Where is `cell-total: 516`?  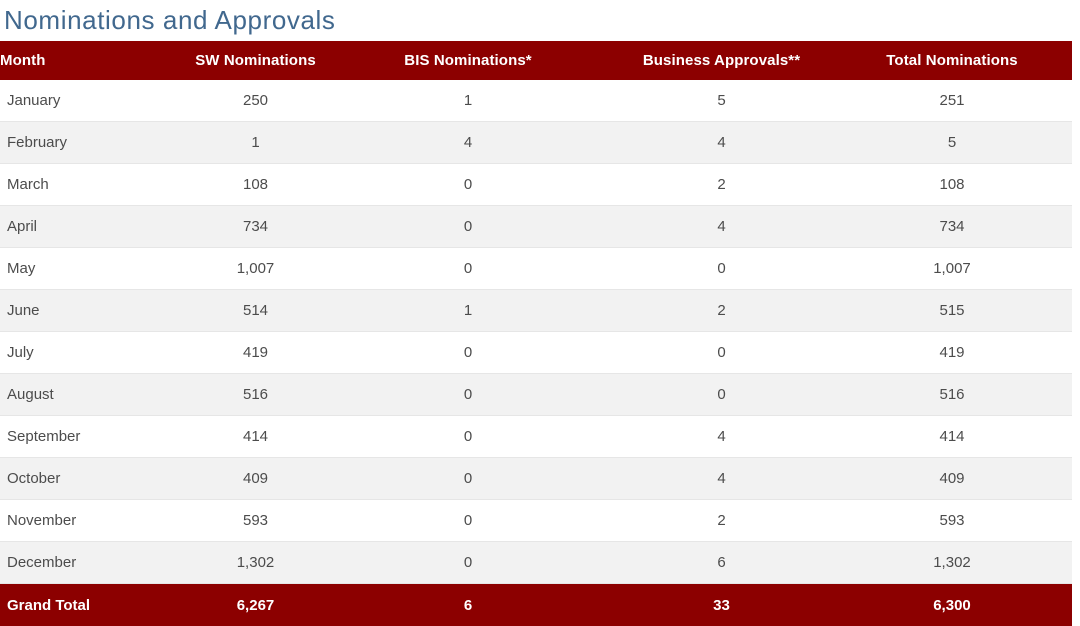
cell-total: 516 is located at coordinates (952, 395).